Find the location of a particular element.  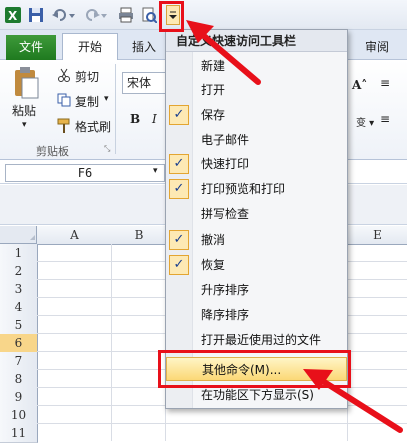

annotation-arrow-top is located at coordinates (223, 52).